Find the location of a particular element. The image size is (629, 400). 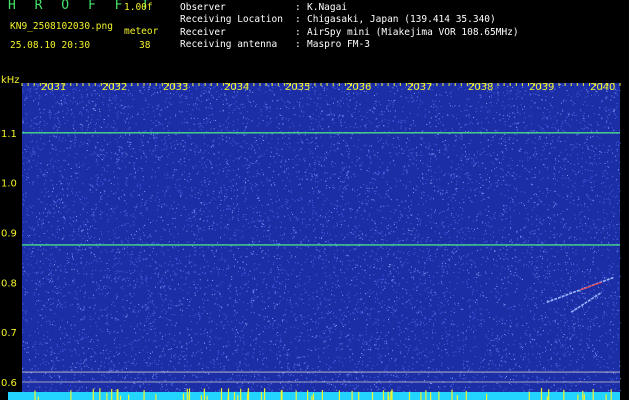

x-tick-label: 2036 is located at coordinates (358, 87).